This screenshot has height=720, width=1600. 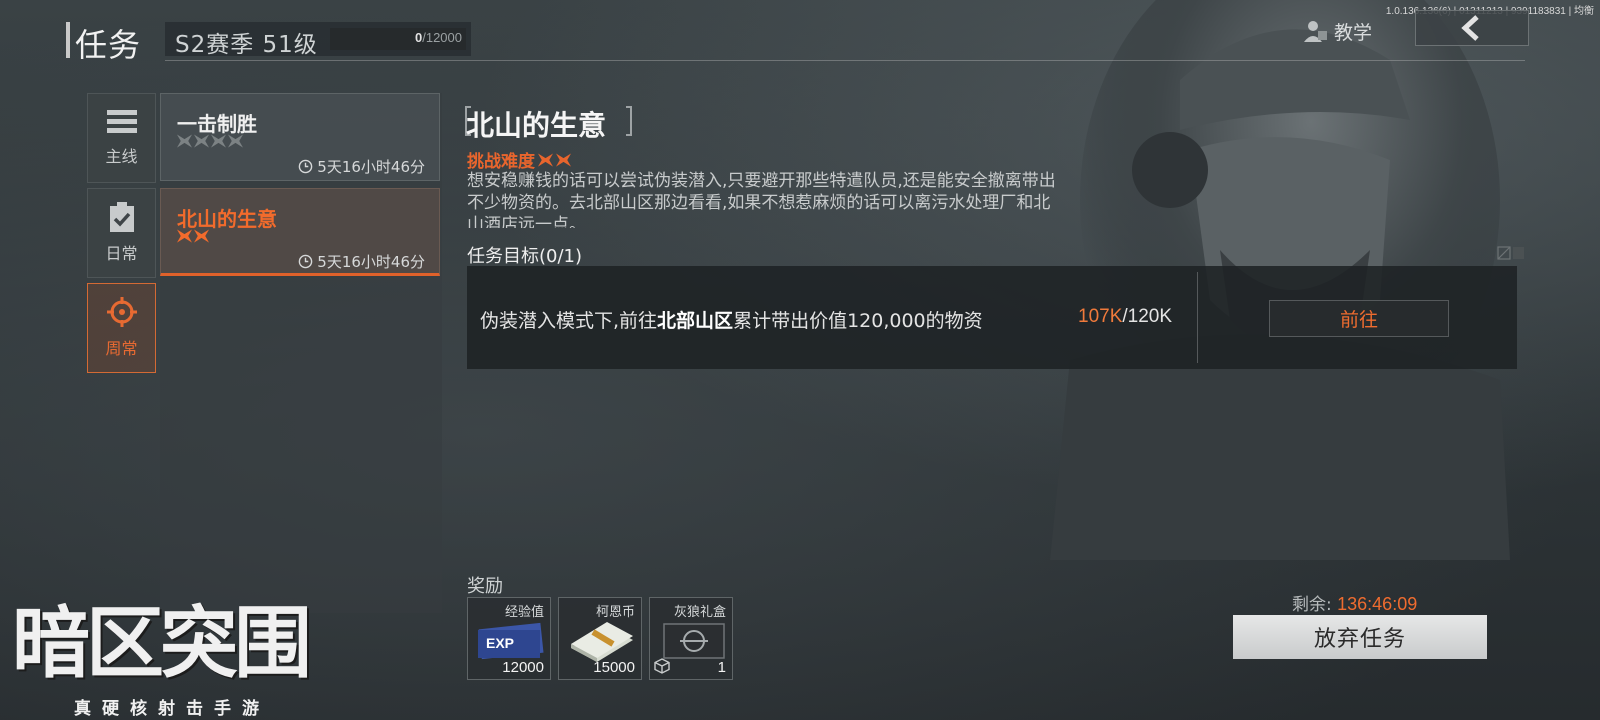 What do you see at coordinates (501, 162) in the screenshot?
I see `difficulty-label: 挑战难度` at bounding box center [501, 162].